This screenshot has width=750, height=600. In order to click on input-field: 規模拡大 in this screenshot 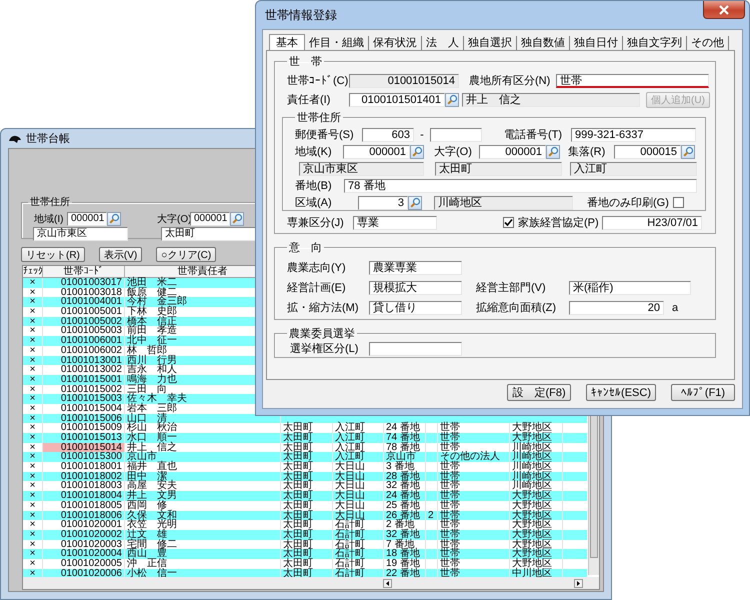, I will do `click(415, 287)`.